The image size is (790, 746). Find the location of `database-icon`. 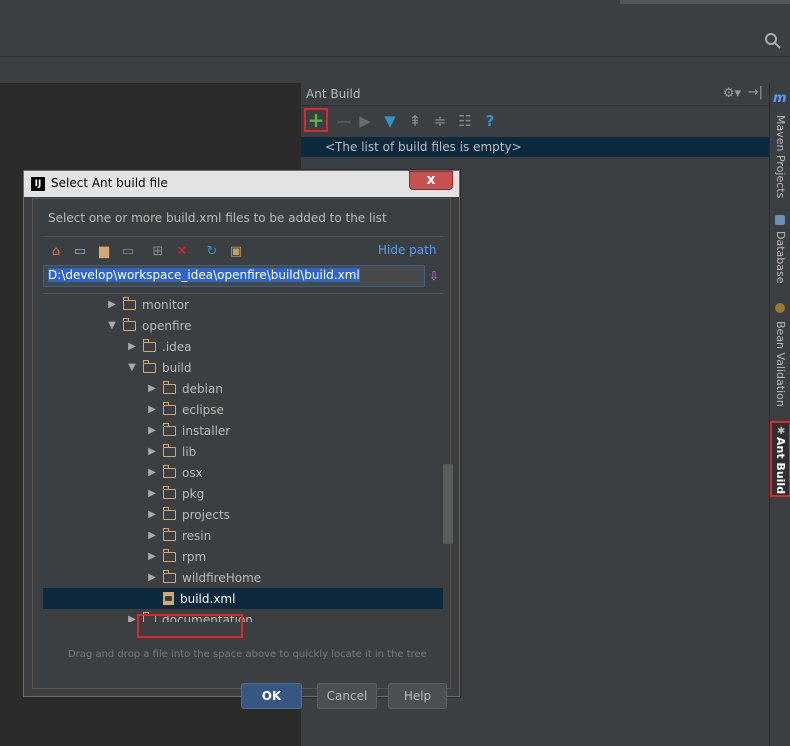

database-icon is located at coordinates (780, 220).